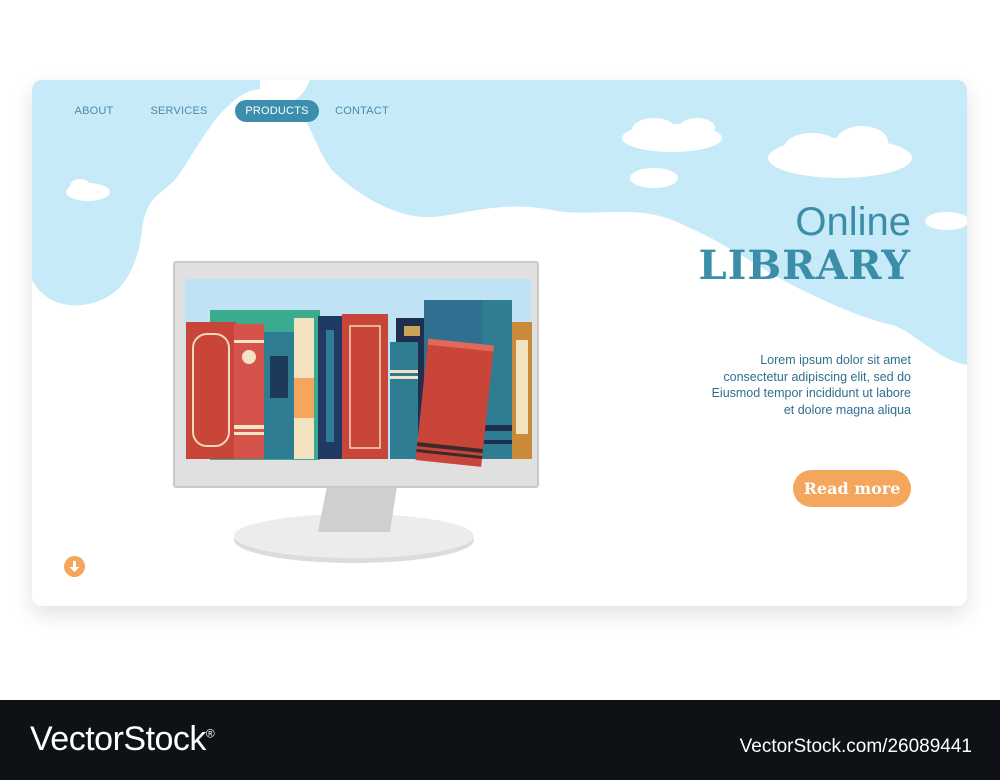  What do you see at coordinates (362, 111) in the screenshot?
I see `nav-contact: CONTACT` at bounding box center [362, 111].